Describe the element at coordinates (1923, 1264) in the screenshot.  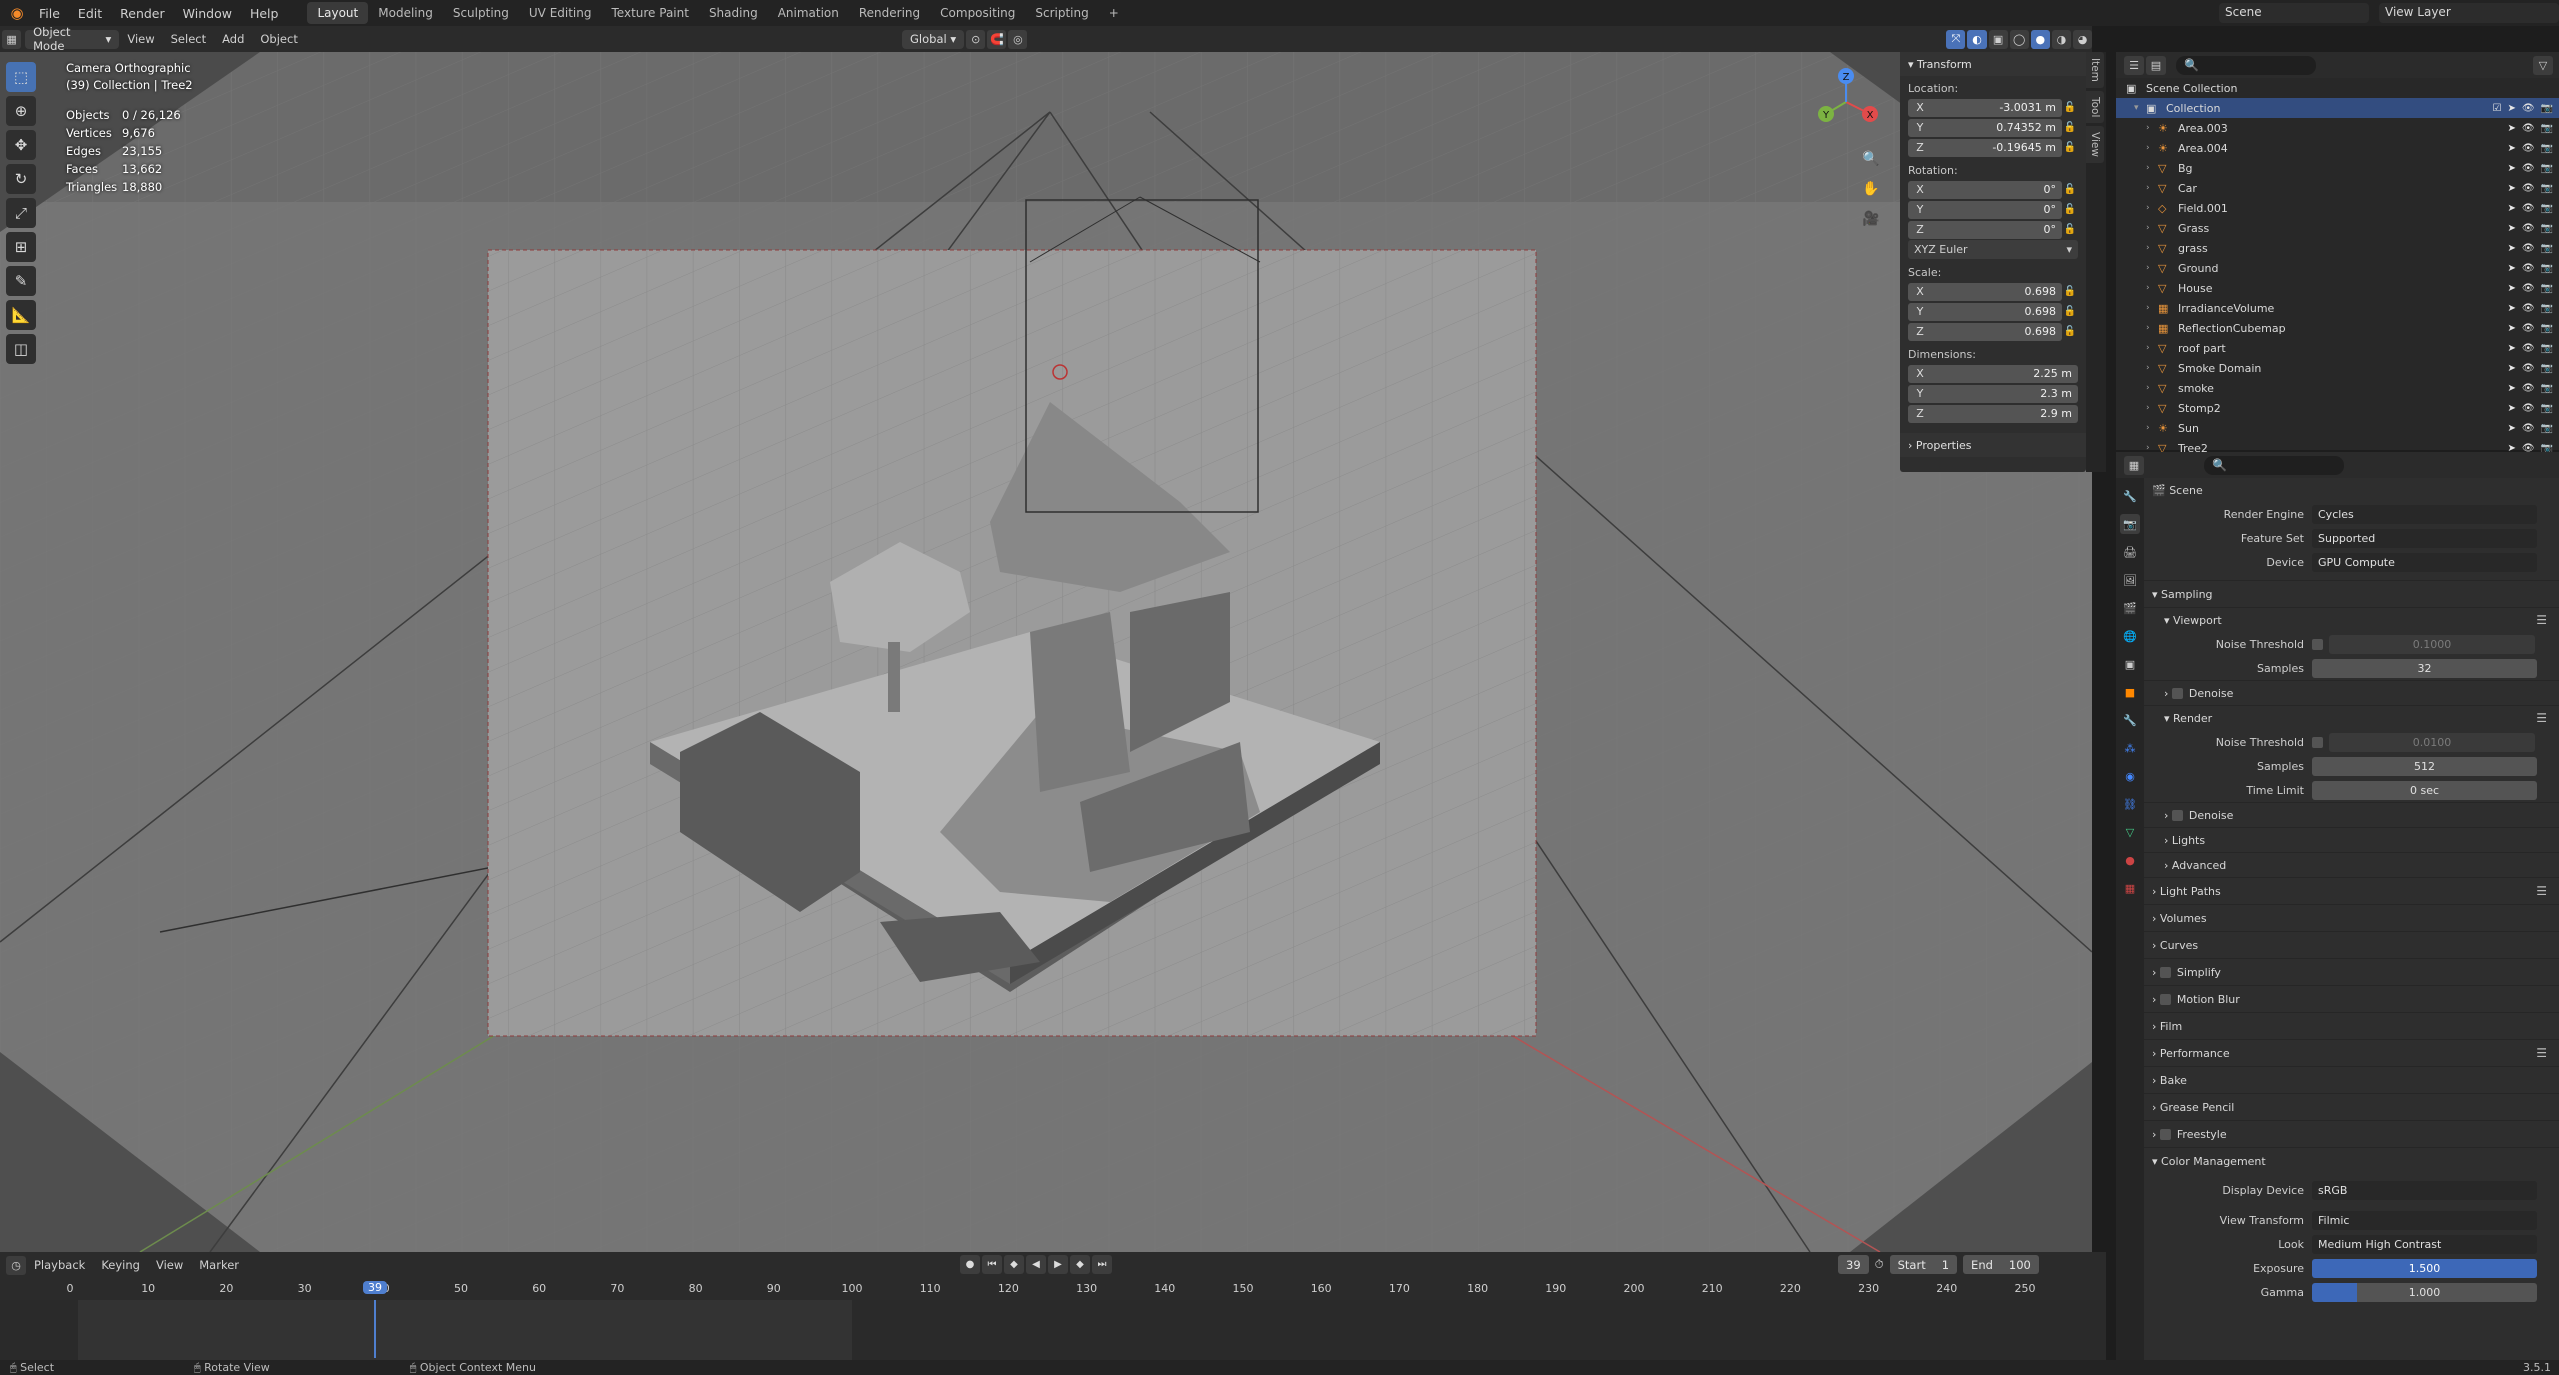
I see `start-frame-field: Start 1` at that location.